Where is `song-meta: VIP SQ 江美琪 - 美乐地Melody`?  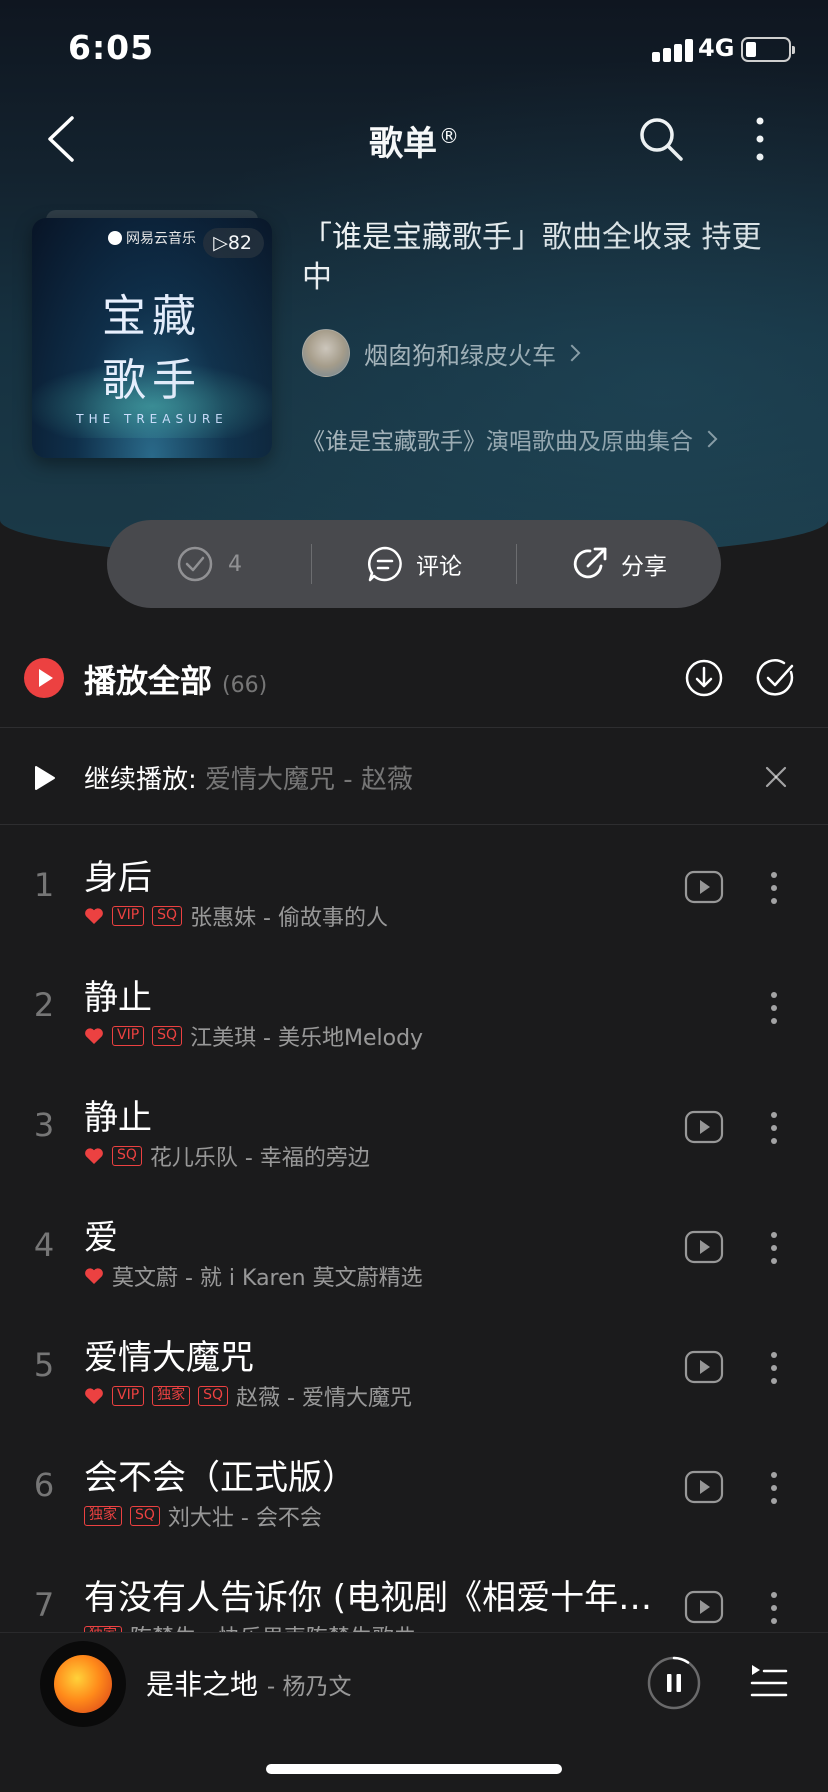
song-meta: VIP SQ 江美琪 - 美乐地Melody is located at coordinates (253, 1036).